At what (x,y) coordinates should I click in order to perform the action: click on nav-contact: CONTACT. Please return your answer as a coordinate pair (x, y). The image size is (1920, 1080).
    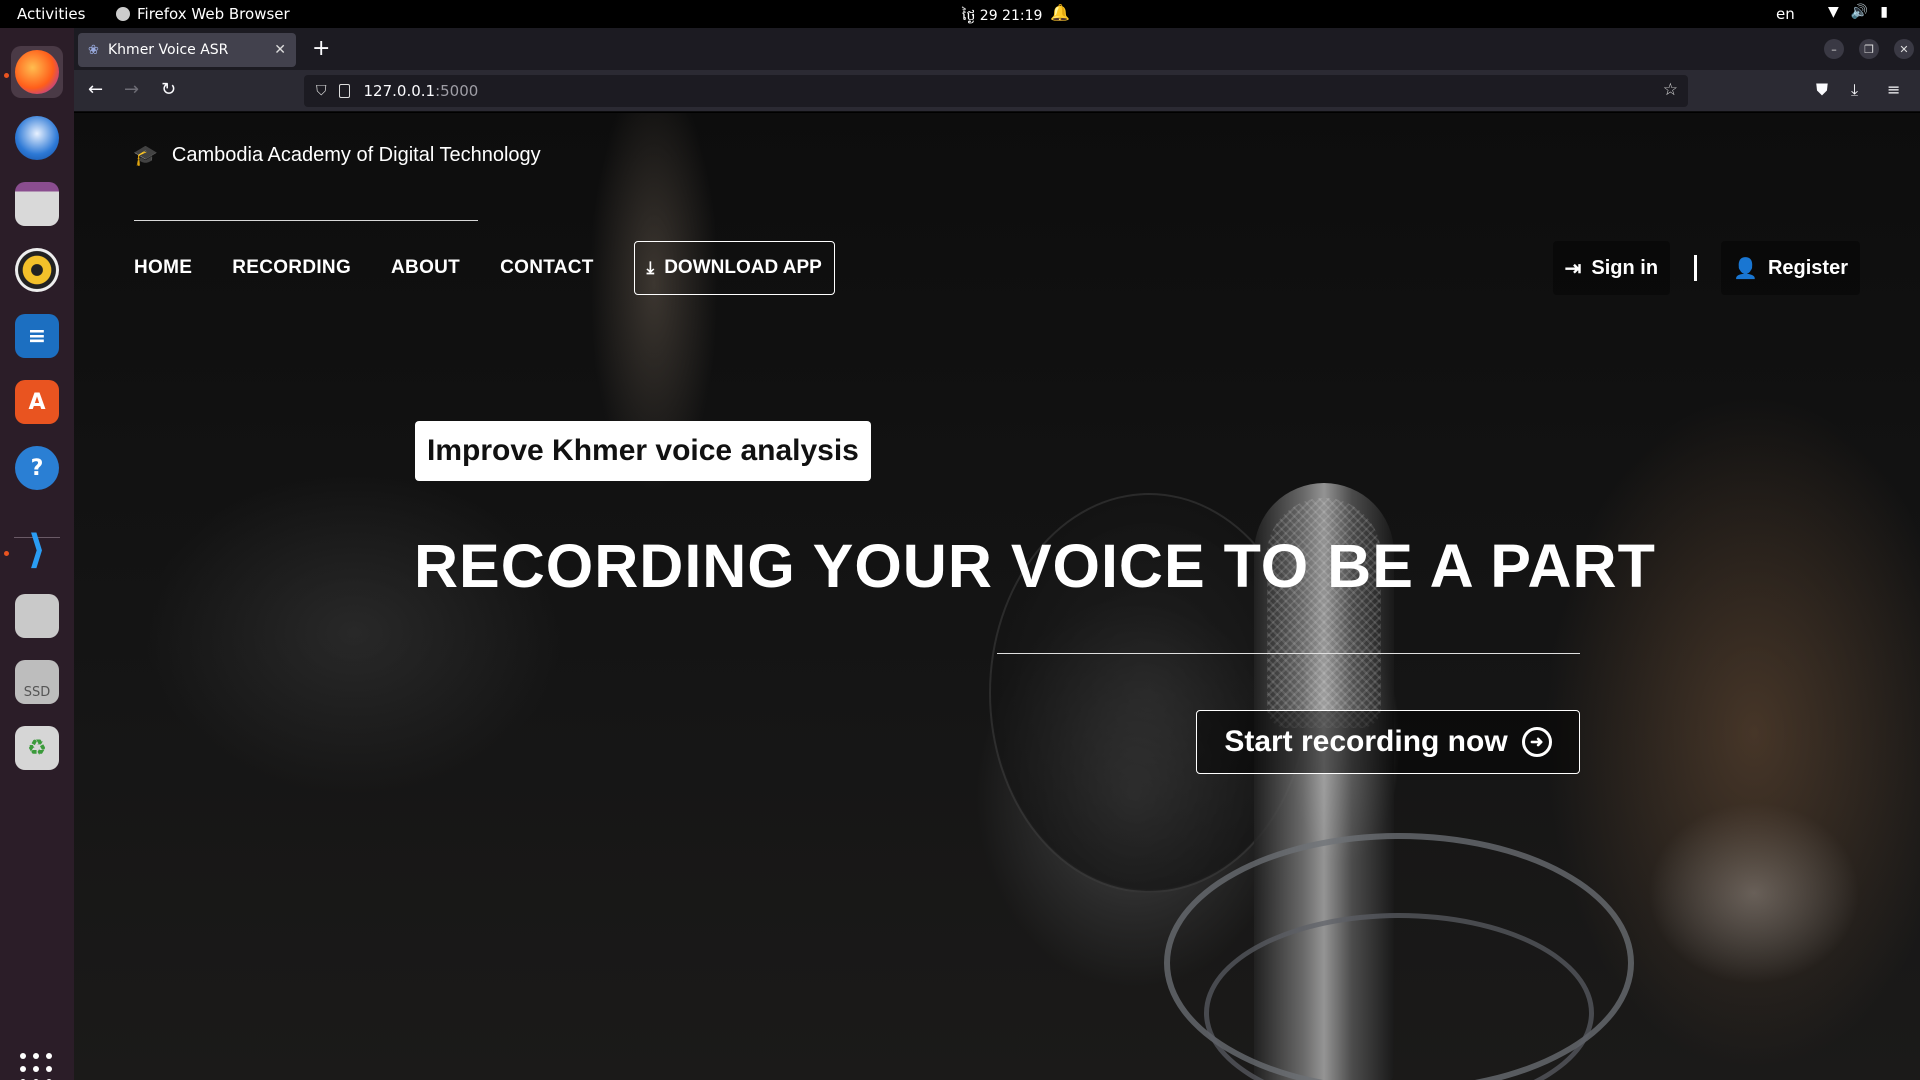
    Looking at the image, I should click on (547, 268).